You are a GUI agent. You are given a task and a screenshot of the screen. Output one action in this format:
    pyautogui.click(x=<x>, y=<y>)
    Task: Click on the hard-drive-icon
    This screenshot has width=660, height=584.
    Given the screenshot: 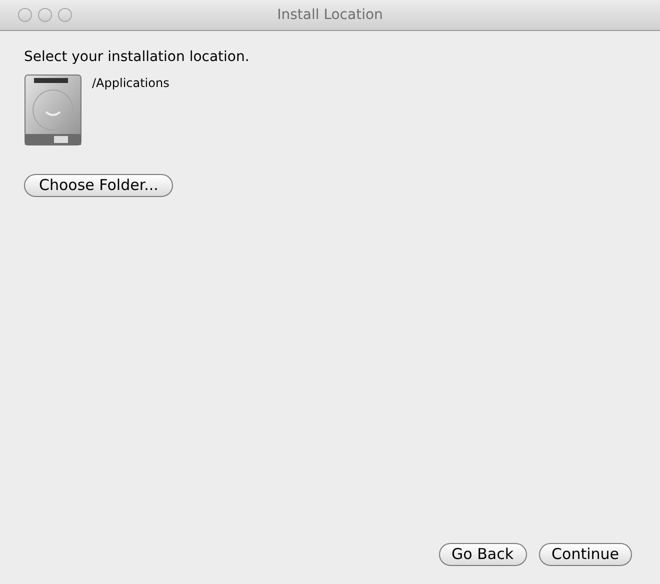 What is the action you would take?
    pyautogui.click(x=53, y=110)
    